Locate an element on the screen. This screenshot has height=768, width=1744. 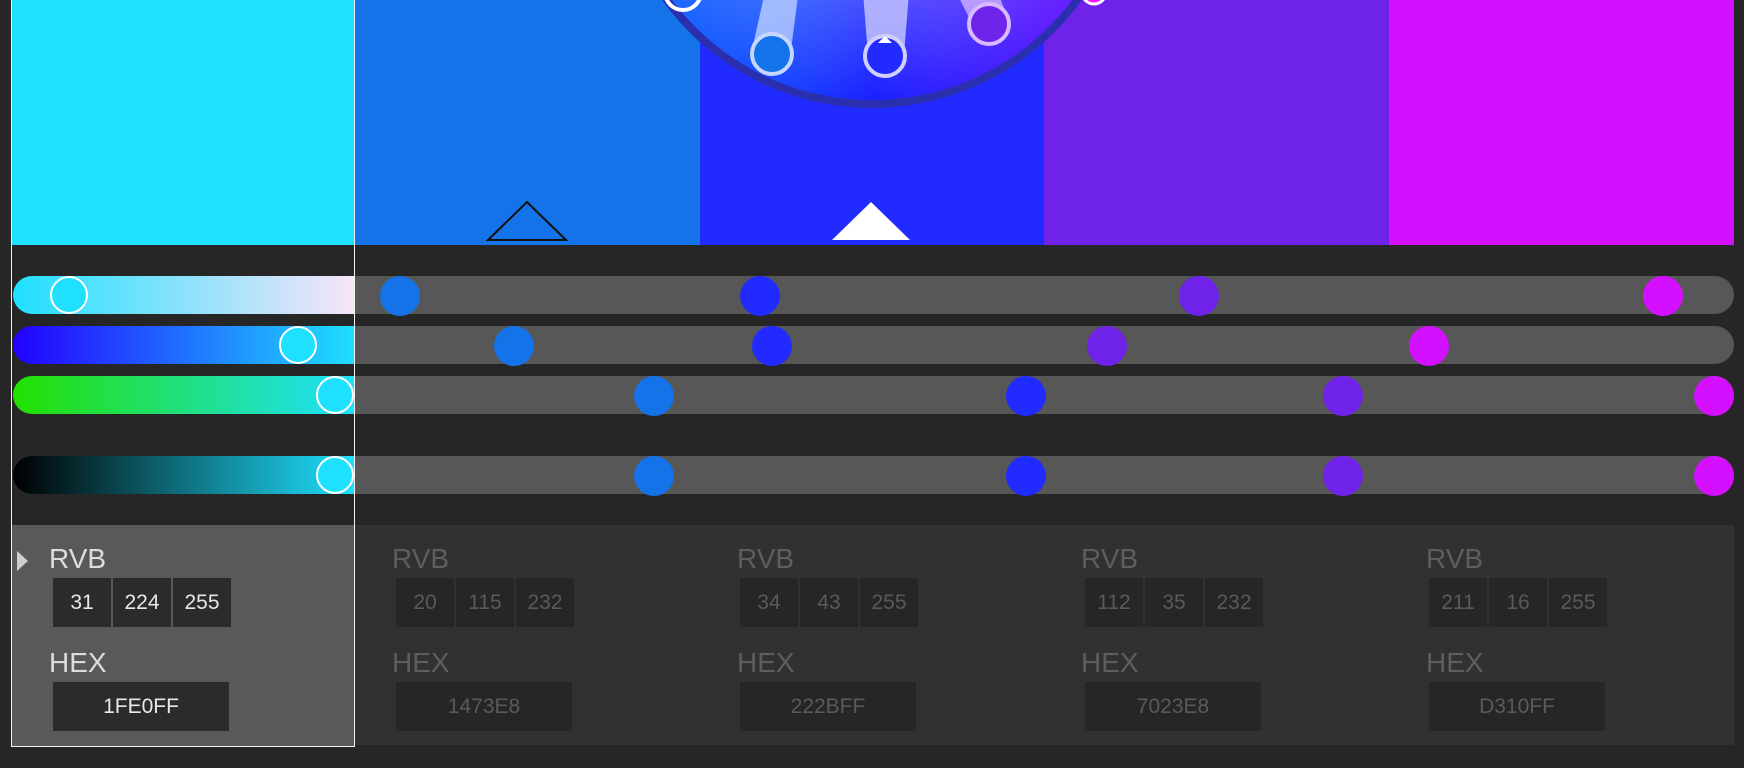
hex-value-field: 7023E8 is located at coordinates (1173, 706).